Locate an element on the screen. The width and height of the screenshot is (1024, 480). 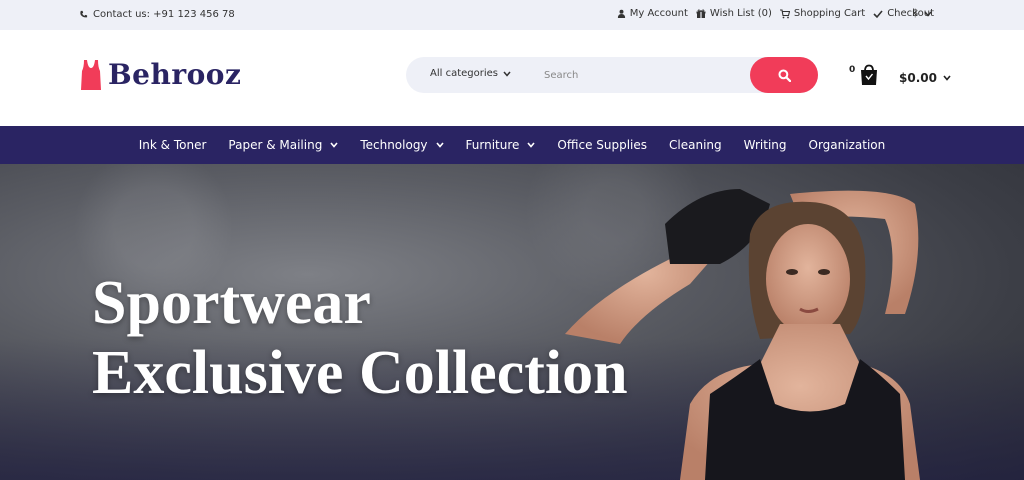
nav-item-office-supplies: Office Supplies is located at coordinates (602, 145).